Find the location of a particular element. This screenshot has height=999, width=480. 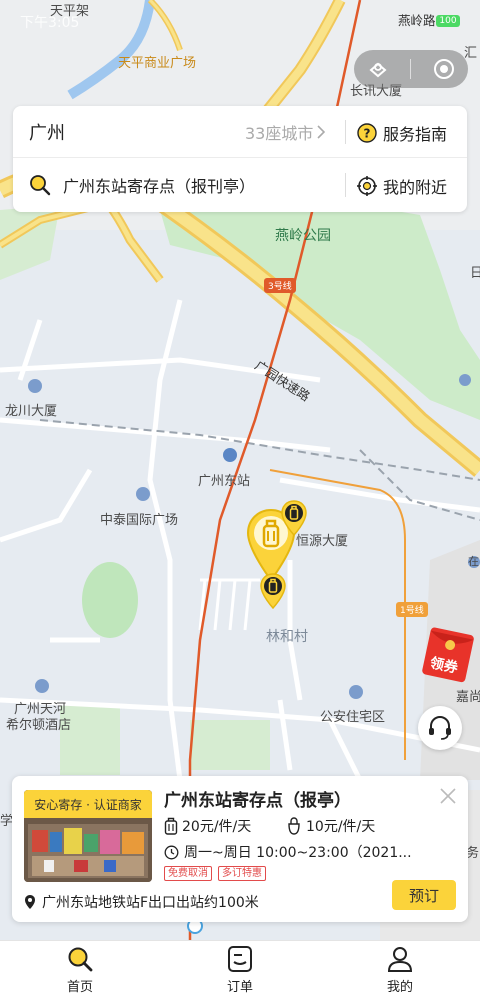

price-small-luggage: 10元/件/天 is located at coordinates (330, 826).